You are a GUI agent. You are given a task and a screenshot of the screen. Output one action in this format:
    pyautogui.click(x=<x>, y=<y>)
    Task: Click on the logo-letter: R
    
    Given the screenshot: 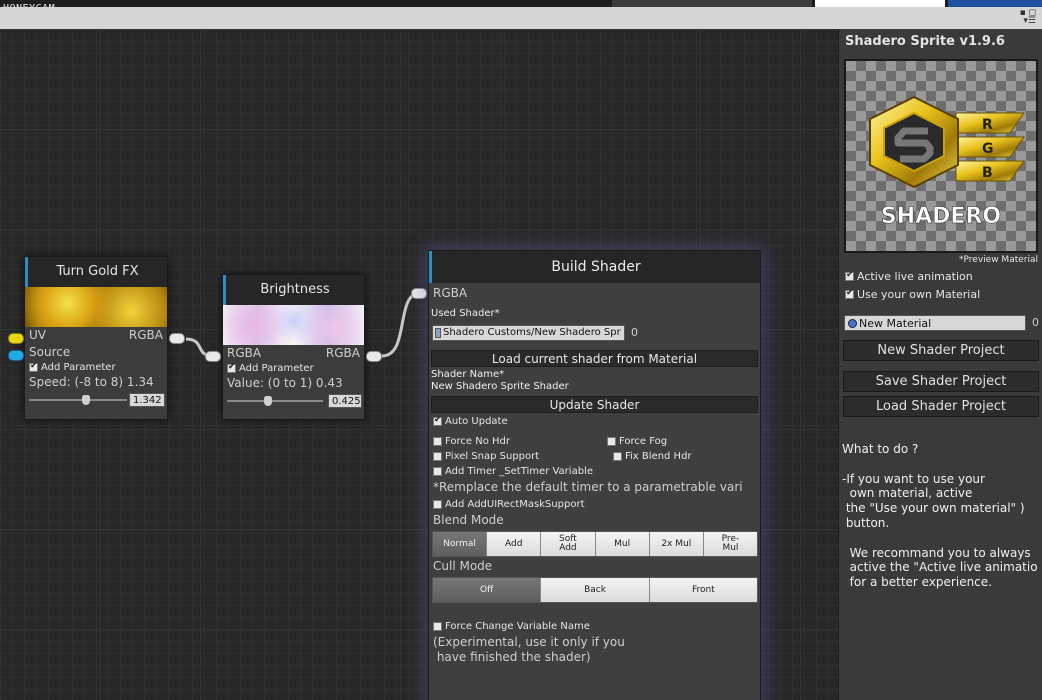 What is the action you would take?
    pyautogui.click(x=987, y=125)
    